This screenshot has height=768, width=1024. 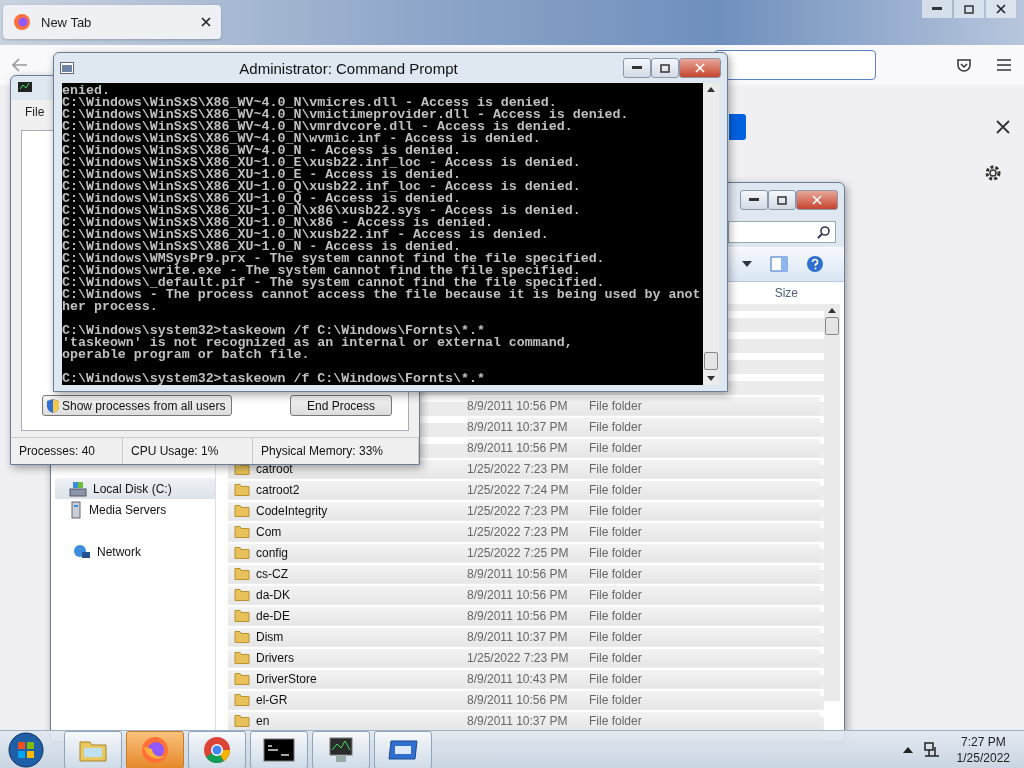 What do you see at coordinates (340, 405) in the screenshot?
I see `end-process-button: End Process` at bounding box center [340, 405].